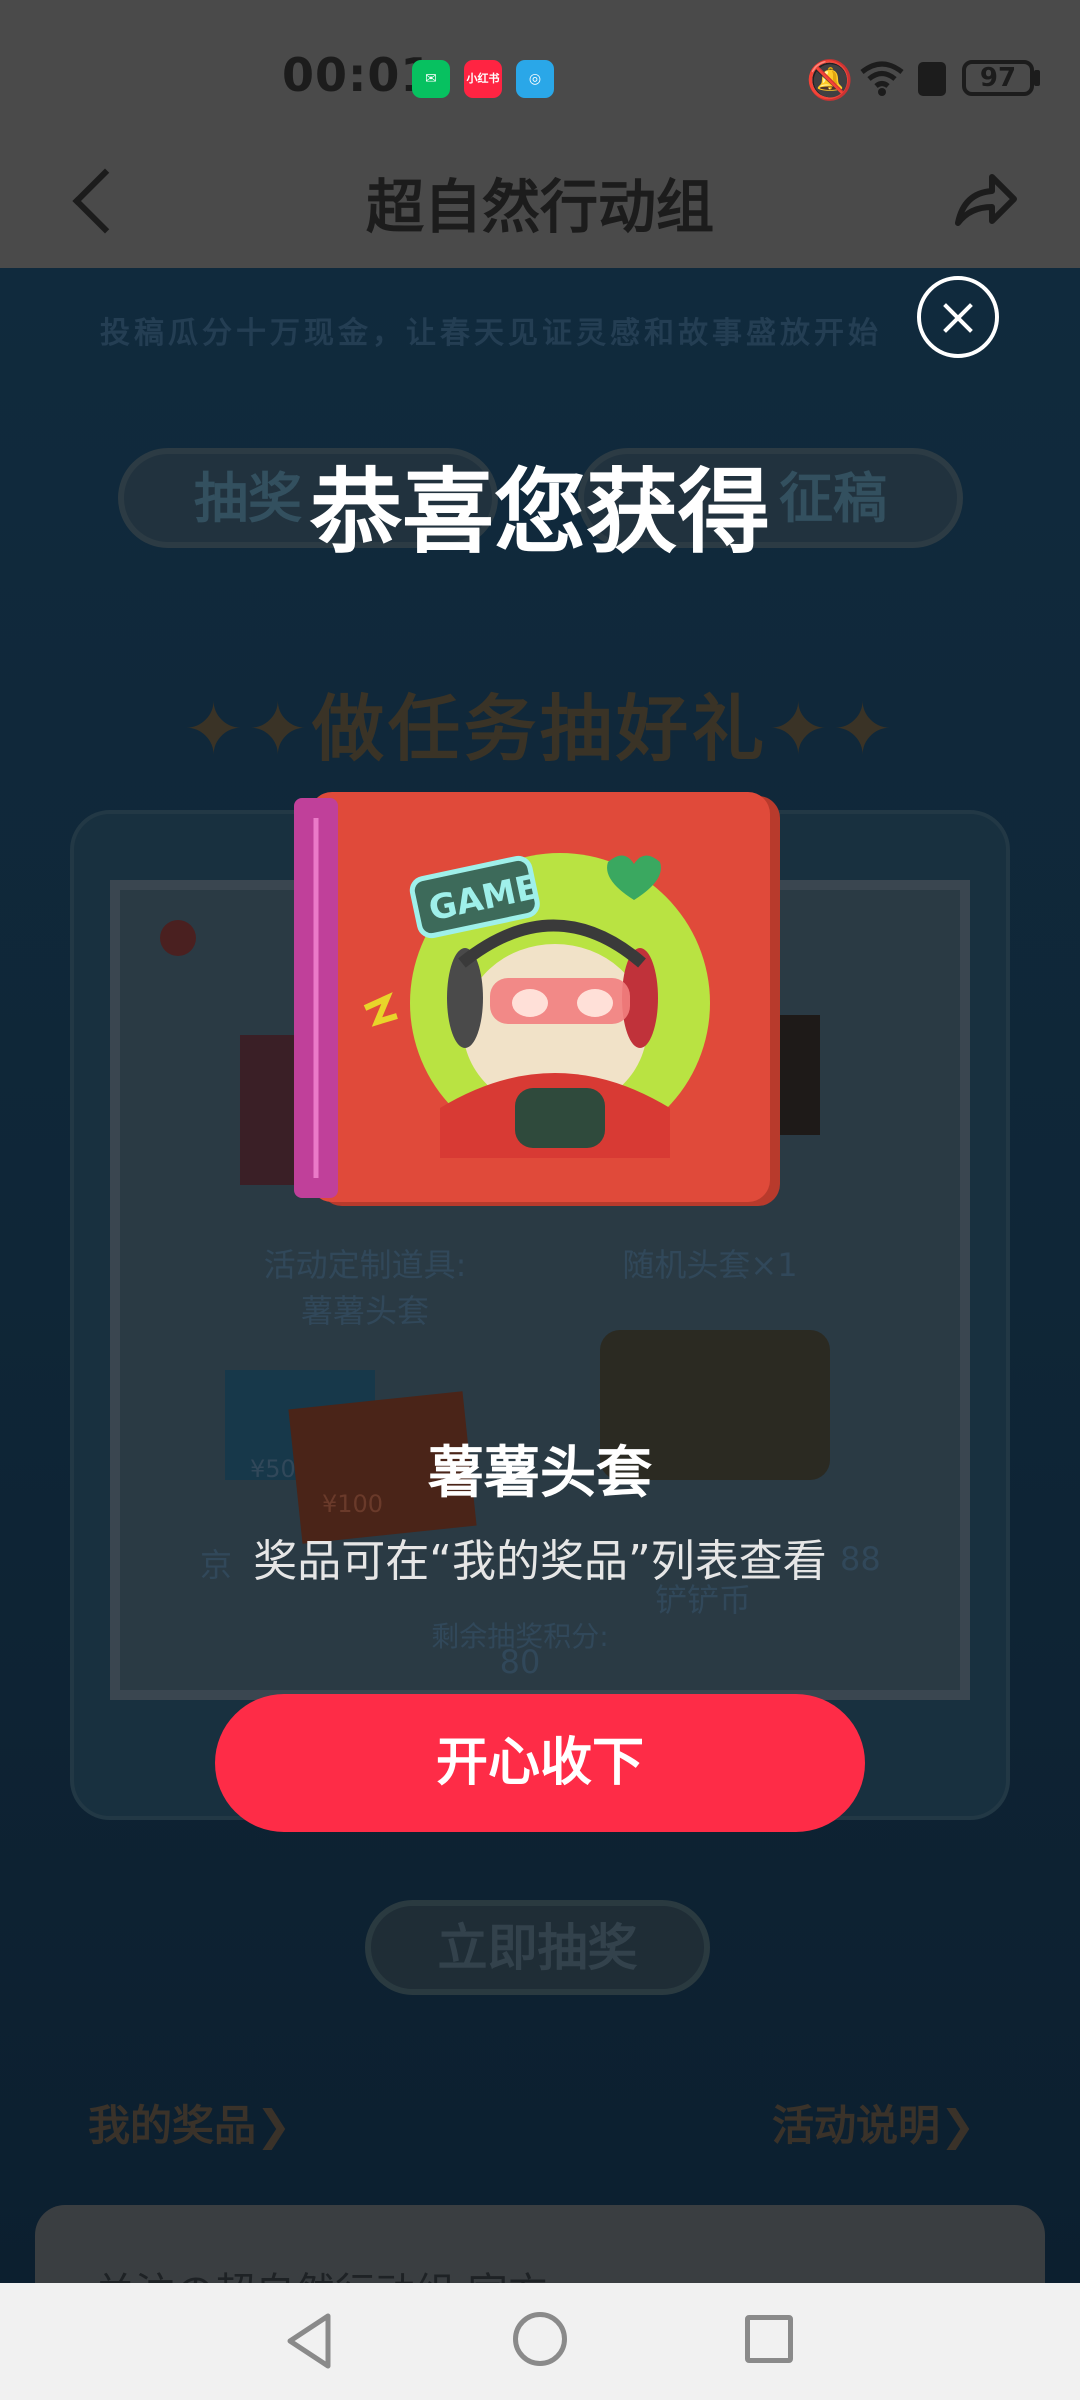 Image resolution: width=1080 pixels, height=2400 pixels. I want to click on banner-text: 投稿瓜分十万现金，让春天见证灵感和故事盛放开始, so click(491, 333).